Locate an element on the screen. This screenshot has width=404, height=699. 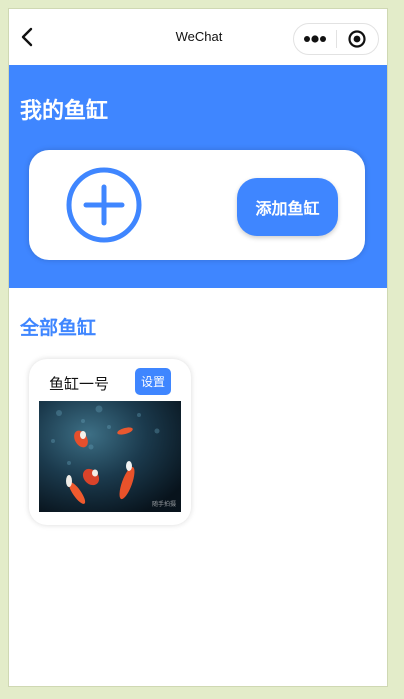
mini-program-capsule is located at coordinates (336, 39).